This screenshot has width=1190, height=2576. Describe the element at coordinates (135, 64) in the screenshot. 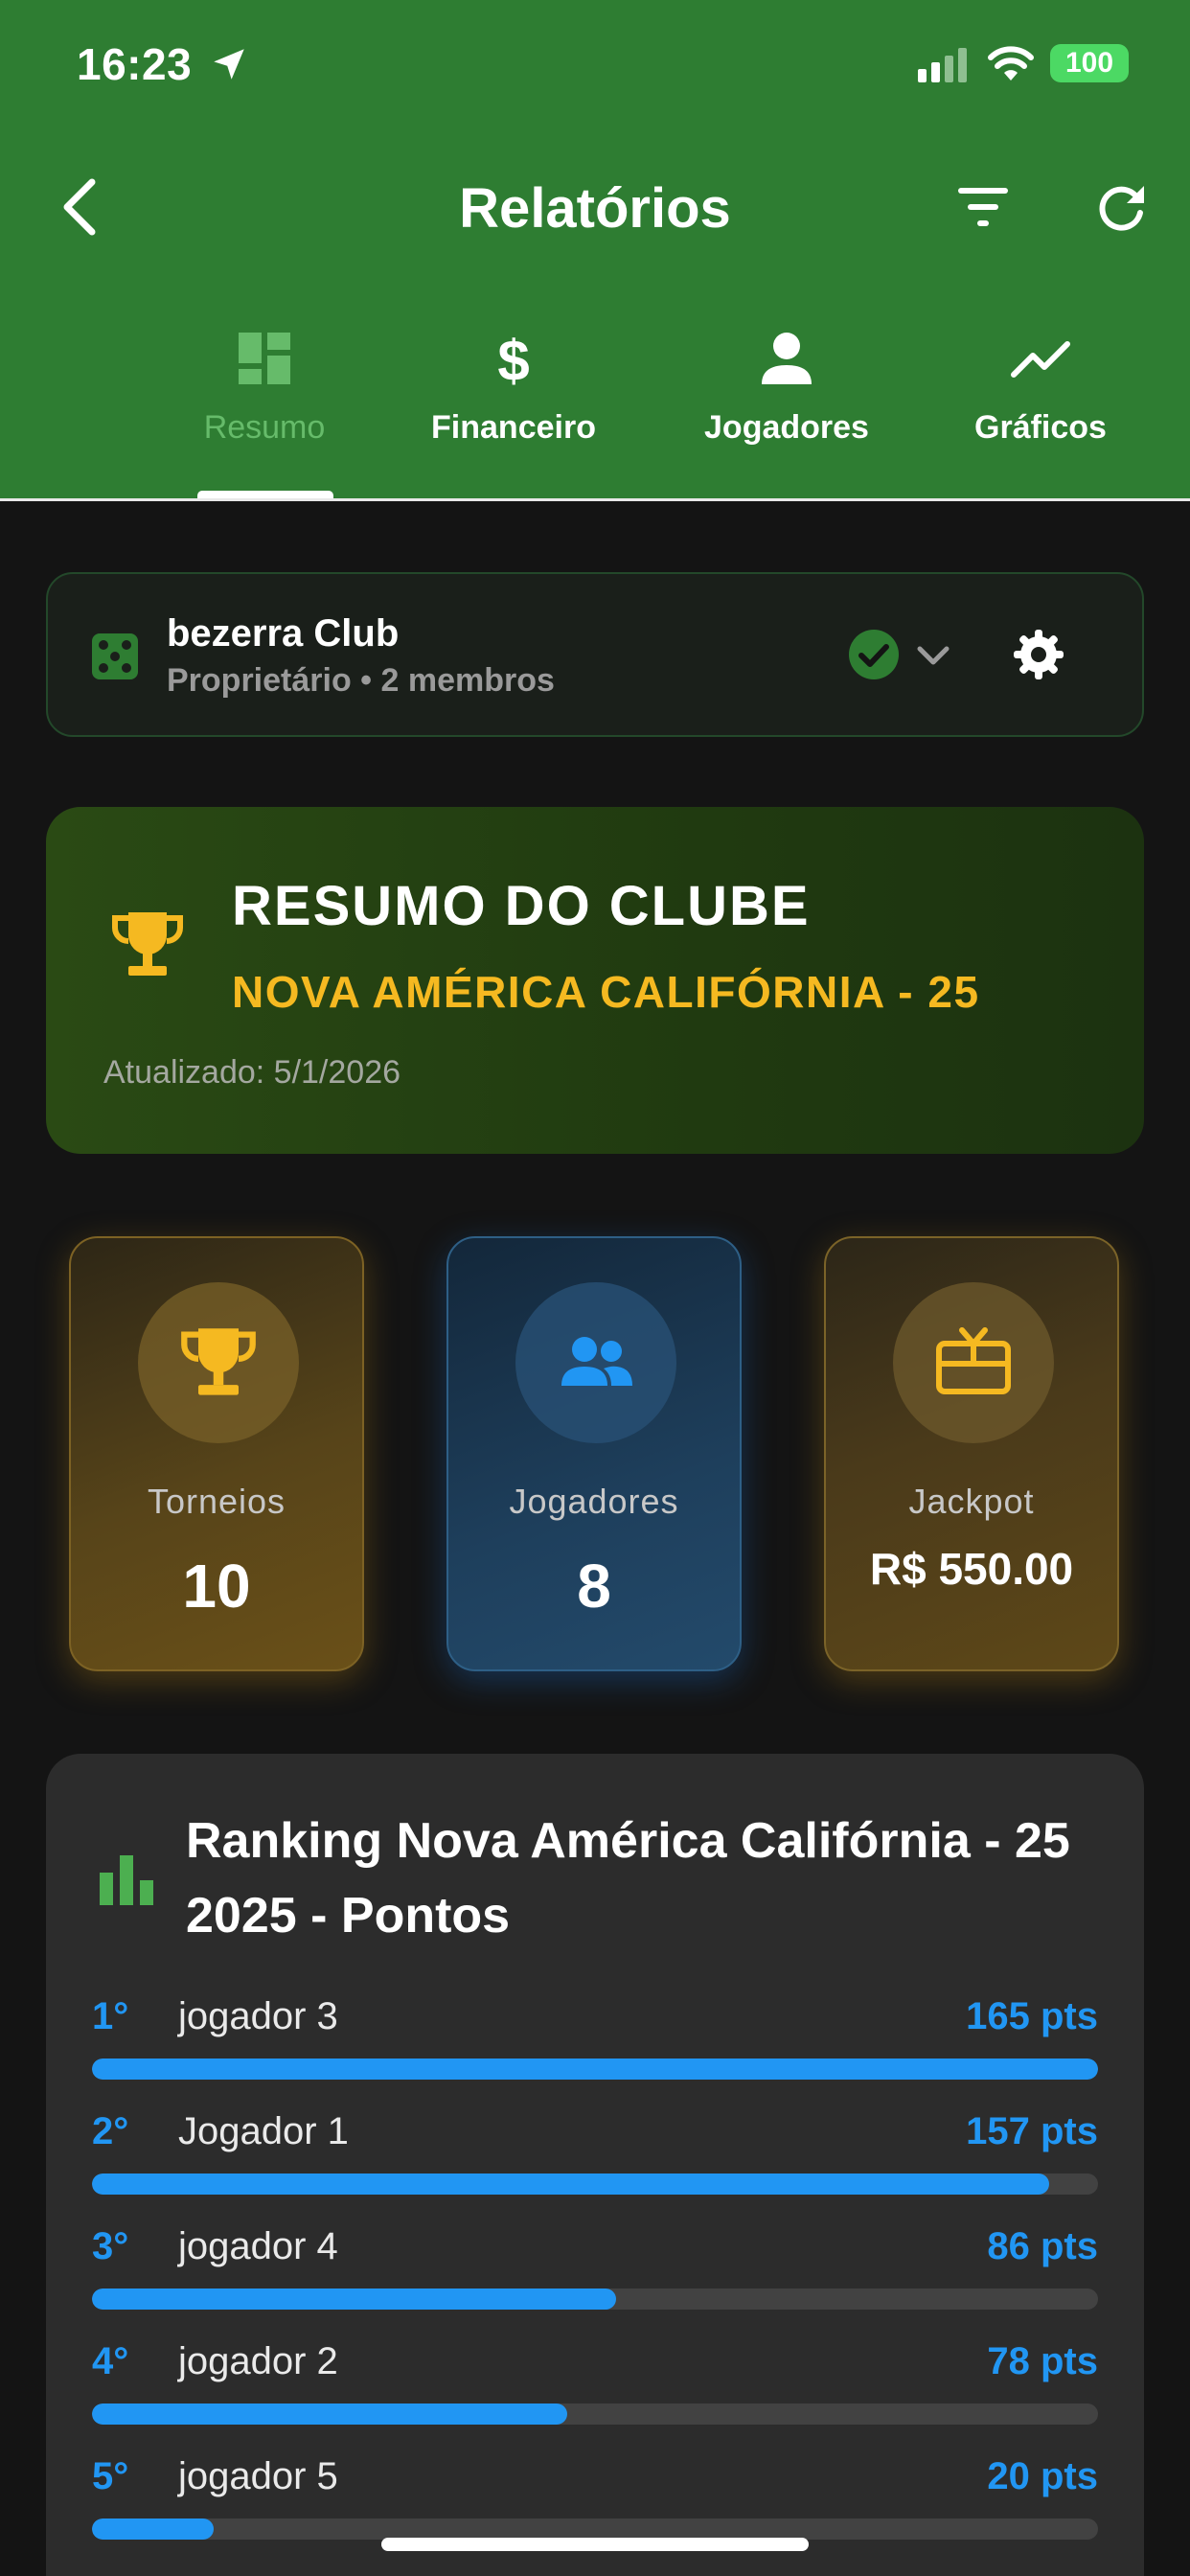

I see `status-time: 16:23` at that location.